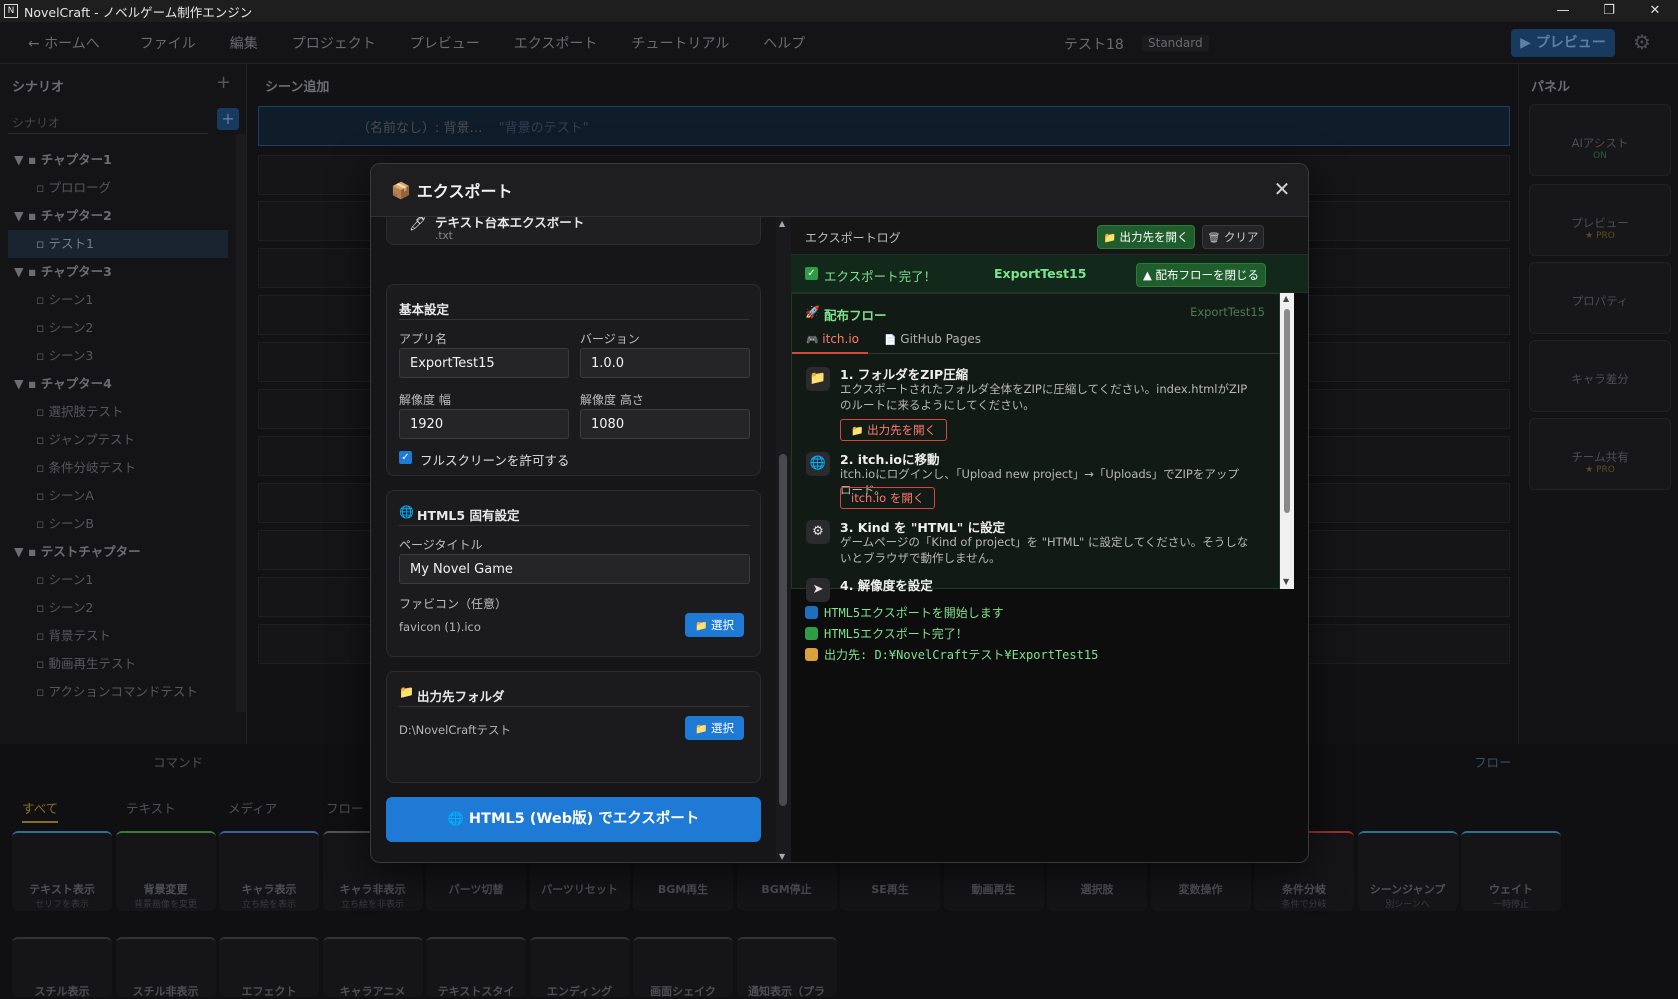 Image resolution: width=1678 pixels, height=999 pixels. I want to click on window-title: NovelCraft - ノベルゲーム制作エンジン, so click(138, 12).